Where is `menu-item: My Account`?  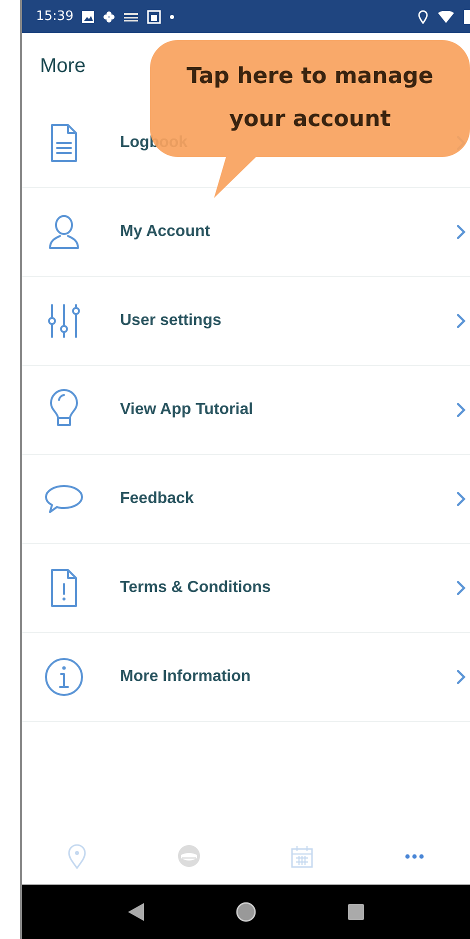
menu-item: My Account is located at coordinates (165, 232).